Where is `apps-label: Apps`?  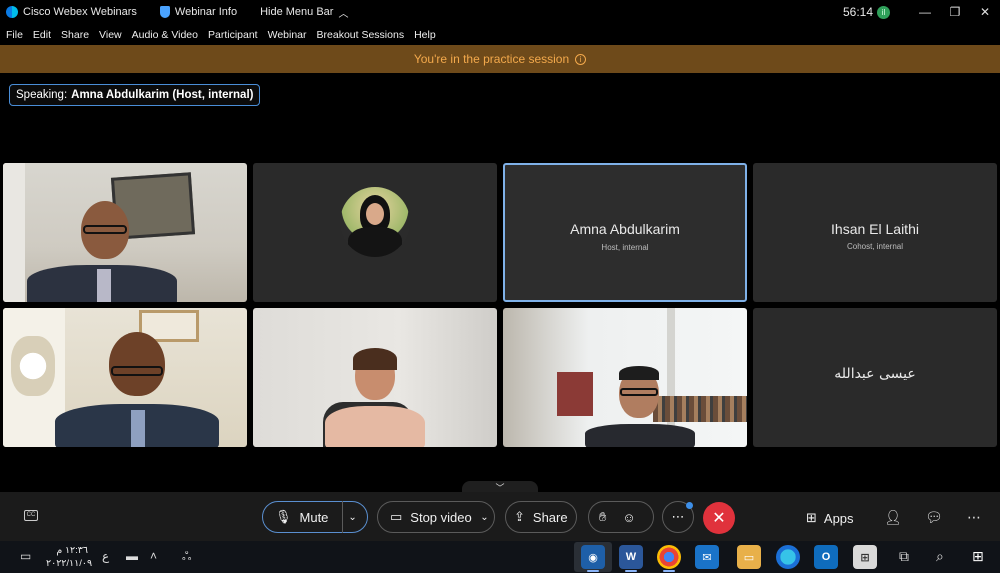 apps-label: Apps is located at coordinates (838, 518).